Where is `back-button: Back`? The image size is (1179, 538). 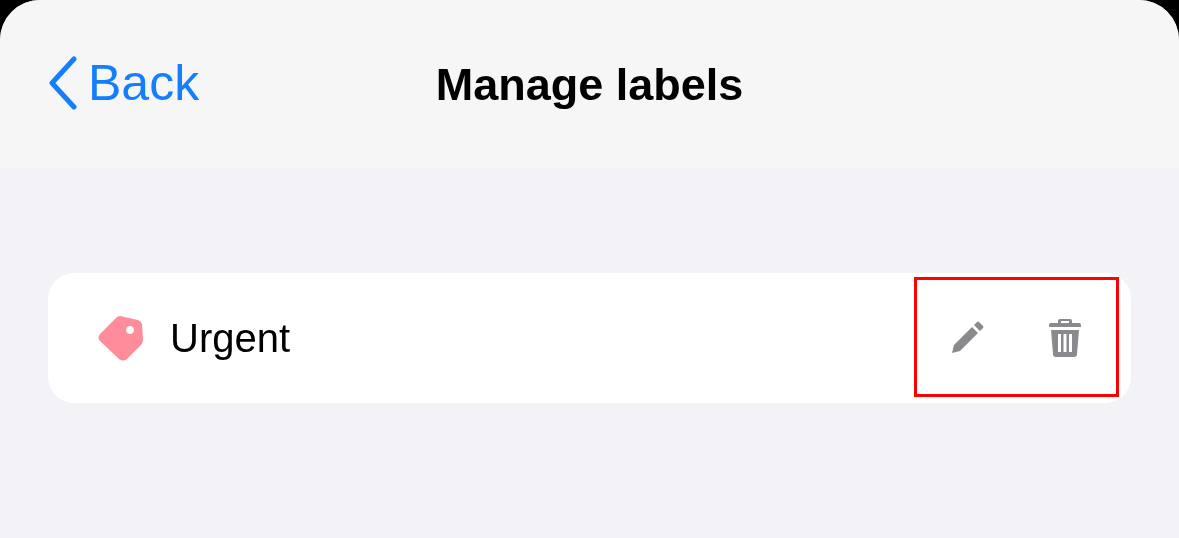 back-button: Back is located at coordinates (124, 83).